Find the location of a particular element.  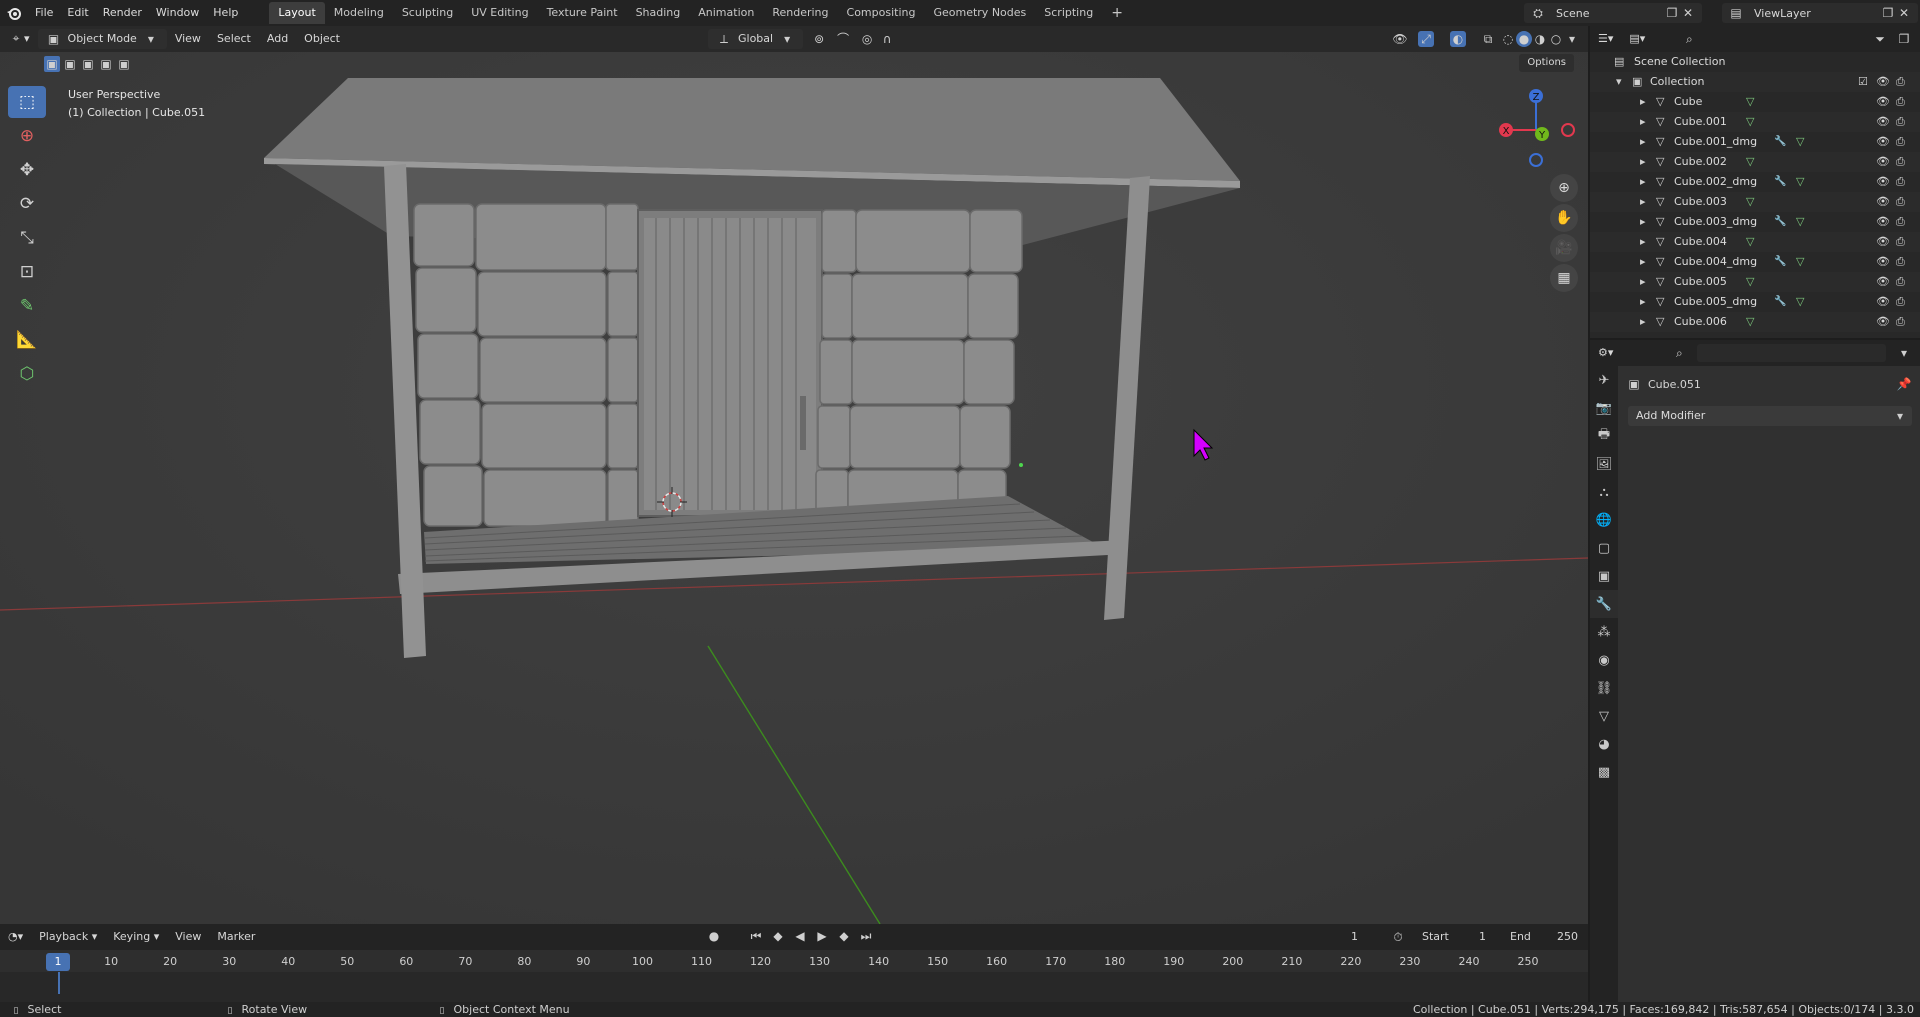

render-tab-icon: 📷 is located at coordinates (1604, 408).